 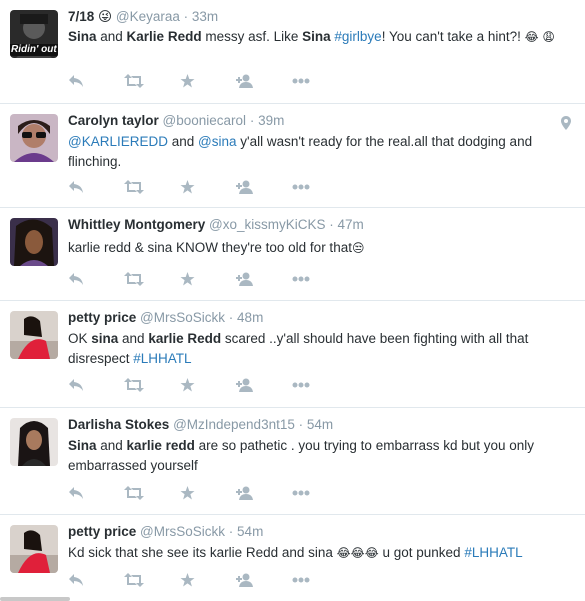 I want to click on emoji: 😩, so click(x=548, y=37).